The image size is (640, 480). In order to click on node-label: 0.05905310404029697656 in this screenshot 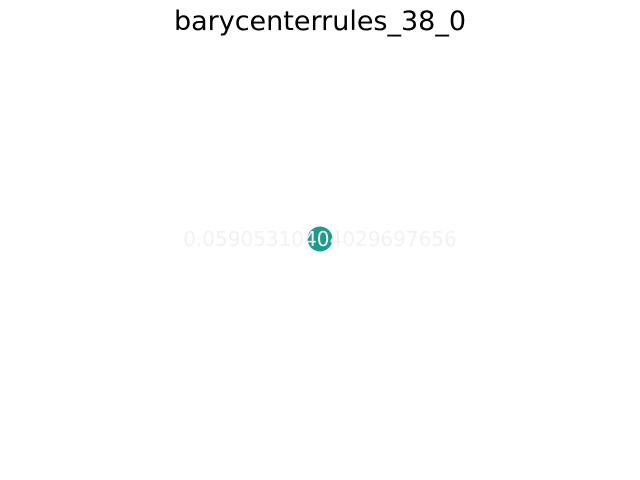, I will do `click(320, 239)`.